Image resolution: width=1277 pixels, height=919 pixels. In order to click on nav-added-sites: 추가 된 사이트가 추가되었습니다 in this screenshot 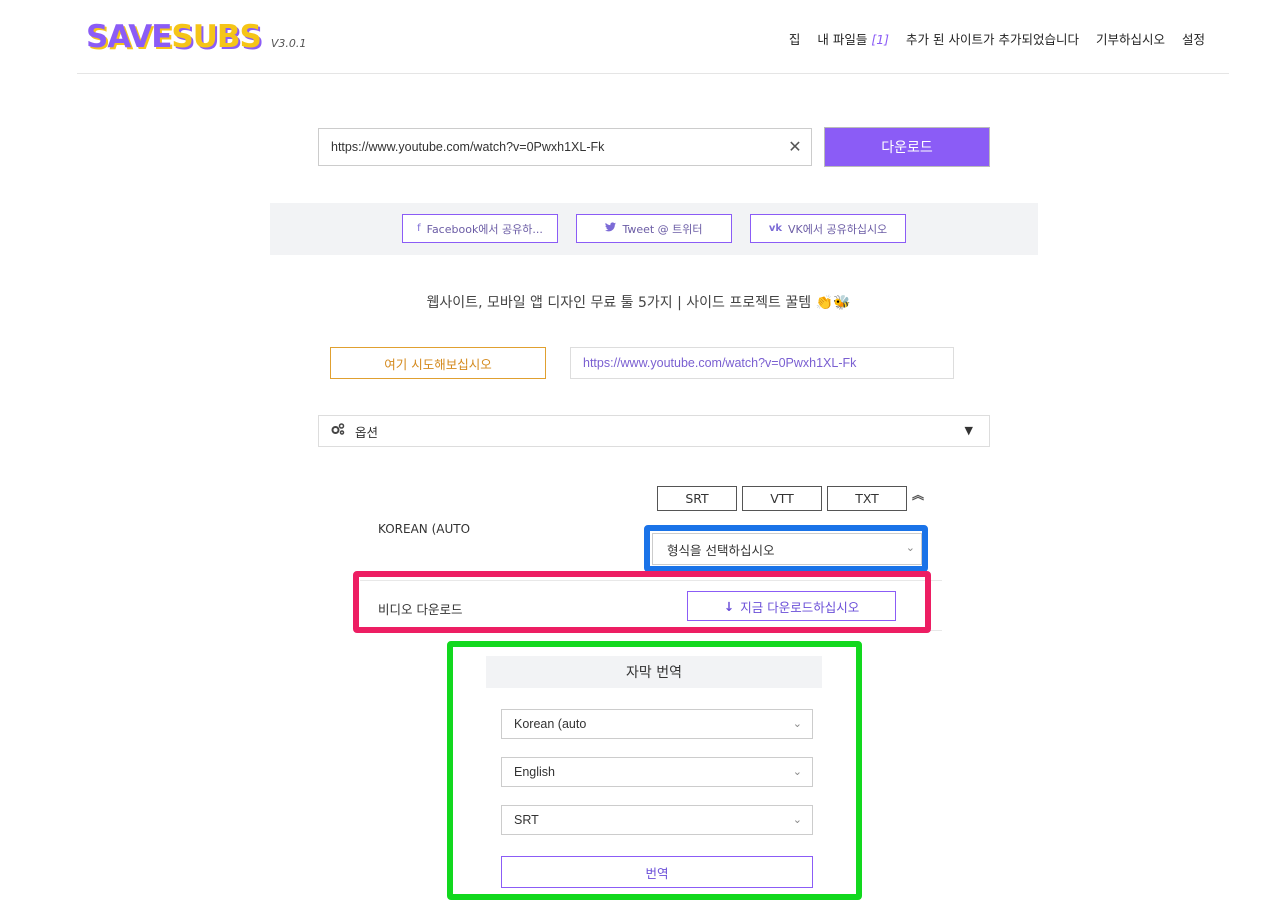, I will do `click(992, 38)`.